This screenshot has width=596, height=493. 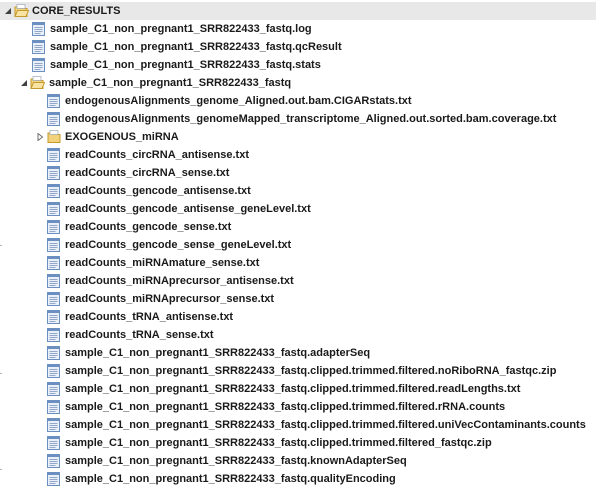 I want to click on tree-file-item: readCounts_tRNA_antisense.txt, so click(x=298, y=317).